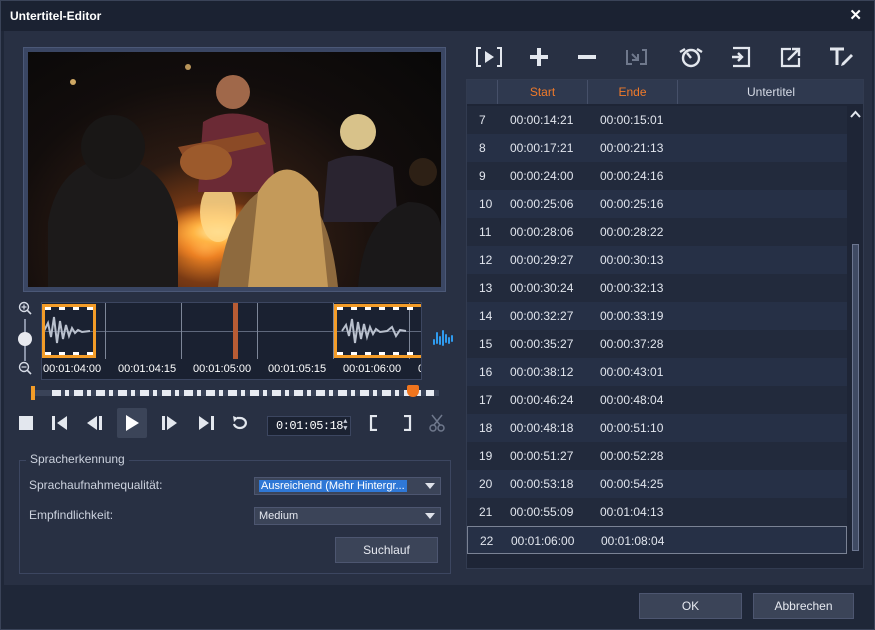 The width and height of the screenshot is (875, 630). What do you see at coordinates (443, 338) in the screenshot?
I see `audio-waveform-toggle-icon` at bounding box center [443, 338].